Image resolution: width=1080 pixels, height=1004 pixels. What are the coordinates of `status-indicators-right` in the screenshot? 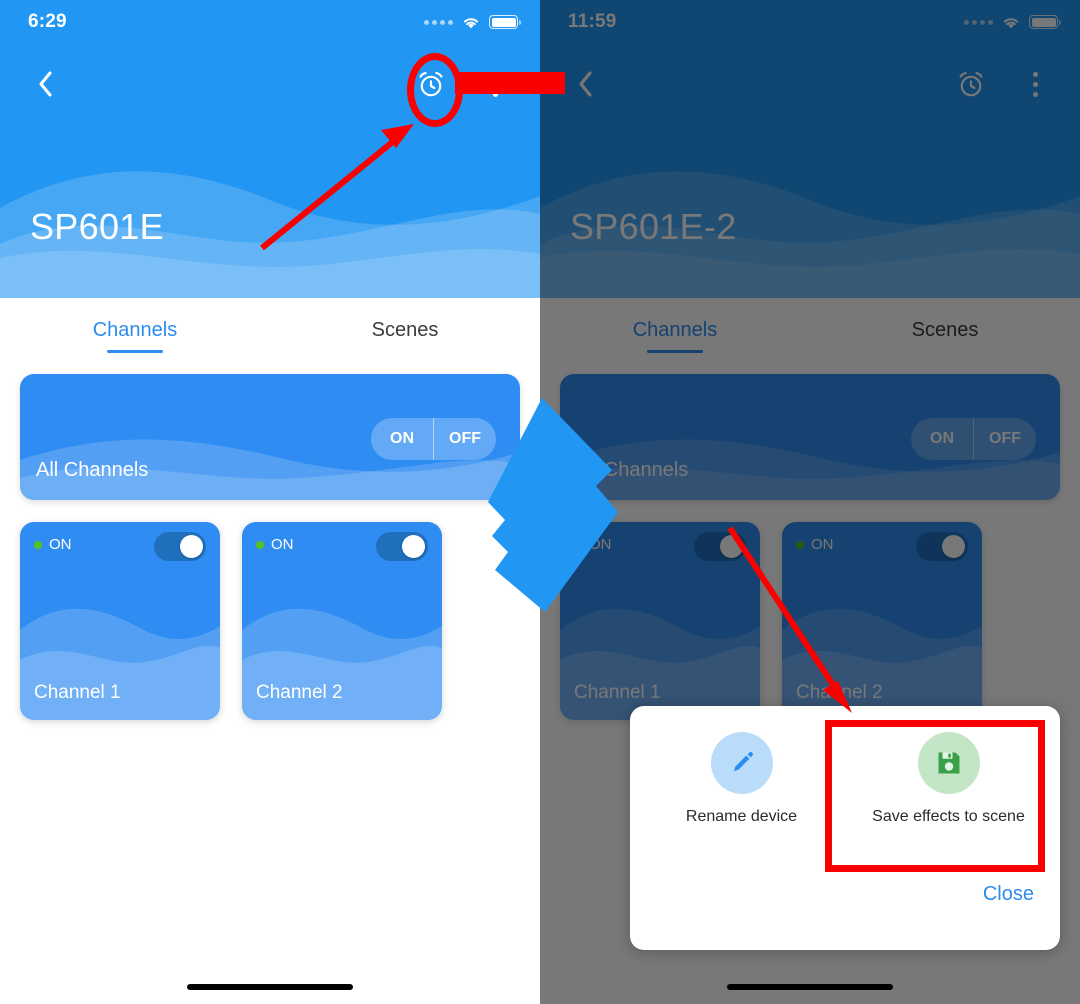 It's located at (1012, 22).